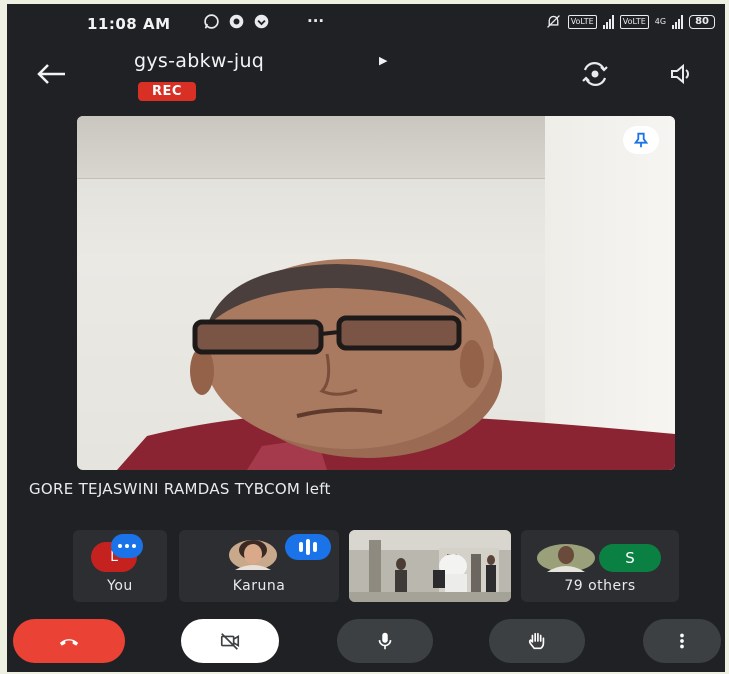  I want to click on participant-tile-video, so click(430, 566).